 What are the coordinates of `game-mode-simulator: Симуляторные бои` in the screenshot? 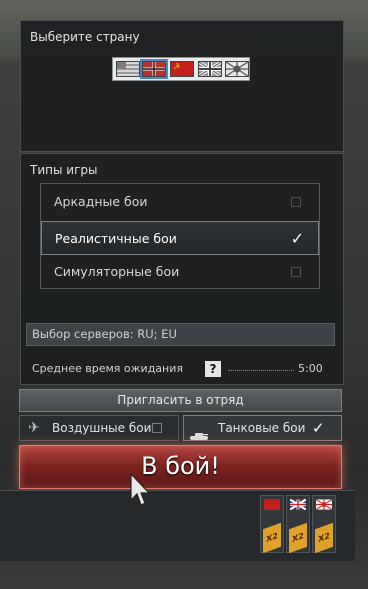 It's located at (180, 272).